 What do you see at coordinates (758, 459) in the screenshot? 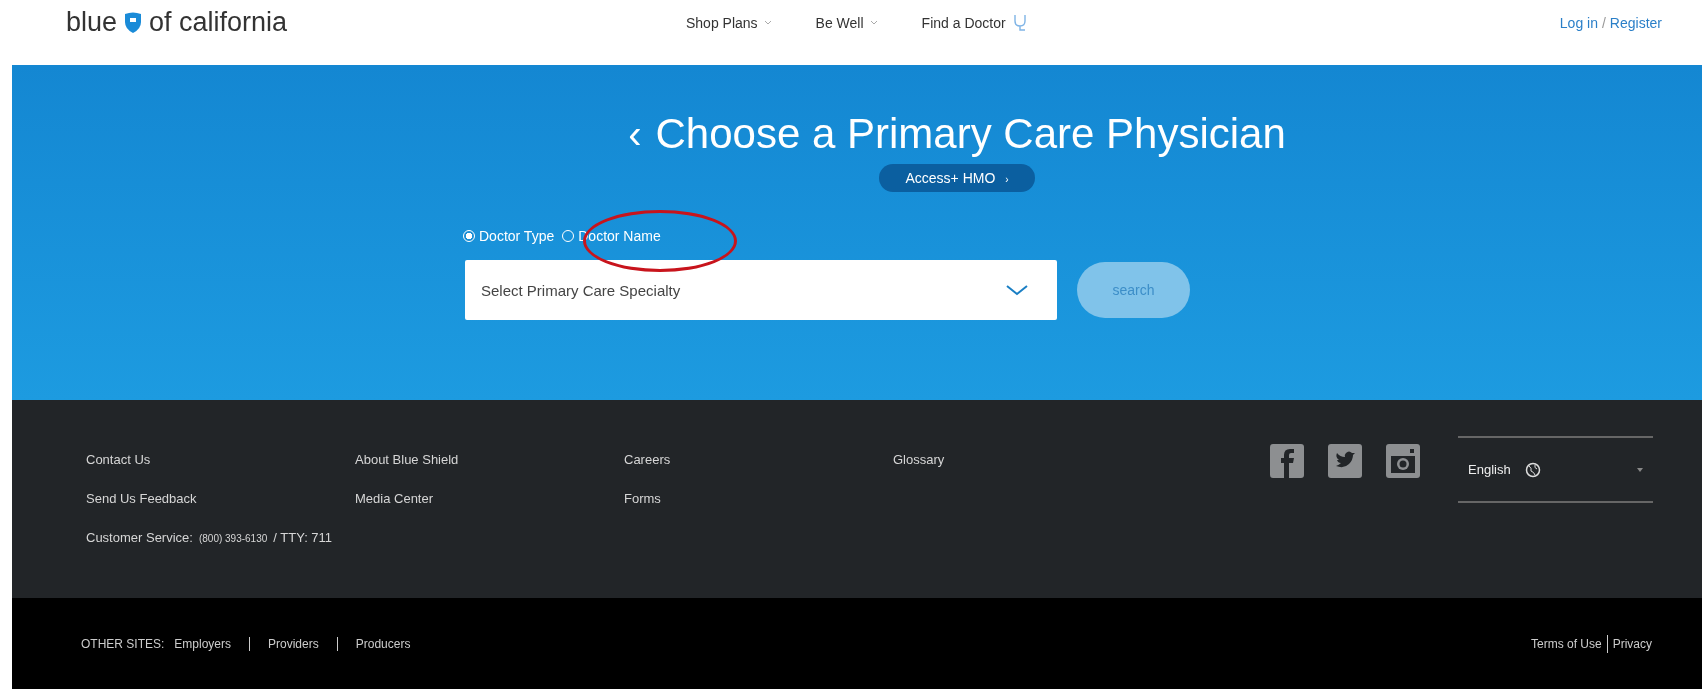
I see `footer-link: Careers` at bounding box center [758, 459].